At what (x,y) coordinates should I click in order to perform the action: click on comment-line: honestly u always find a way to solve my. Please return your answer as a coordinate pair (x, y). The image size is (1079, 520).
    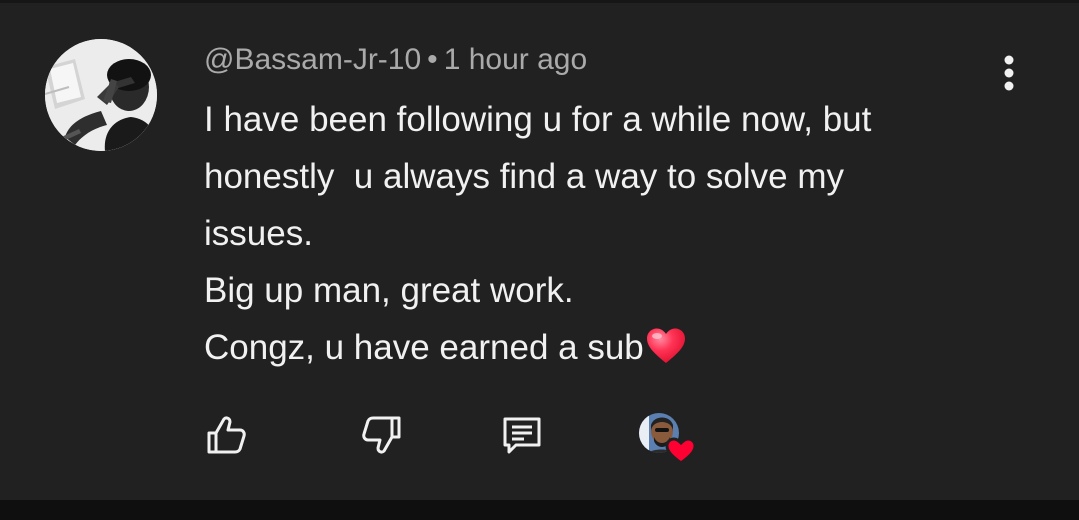
    Looking at the image, I should click on (524, 176).